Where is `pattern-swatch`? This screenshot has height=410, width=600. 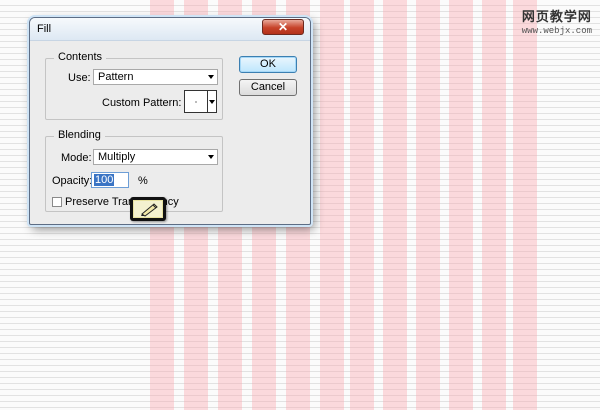
pattern-swatch is located at coordinates (196, 101).